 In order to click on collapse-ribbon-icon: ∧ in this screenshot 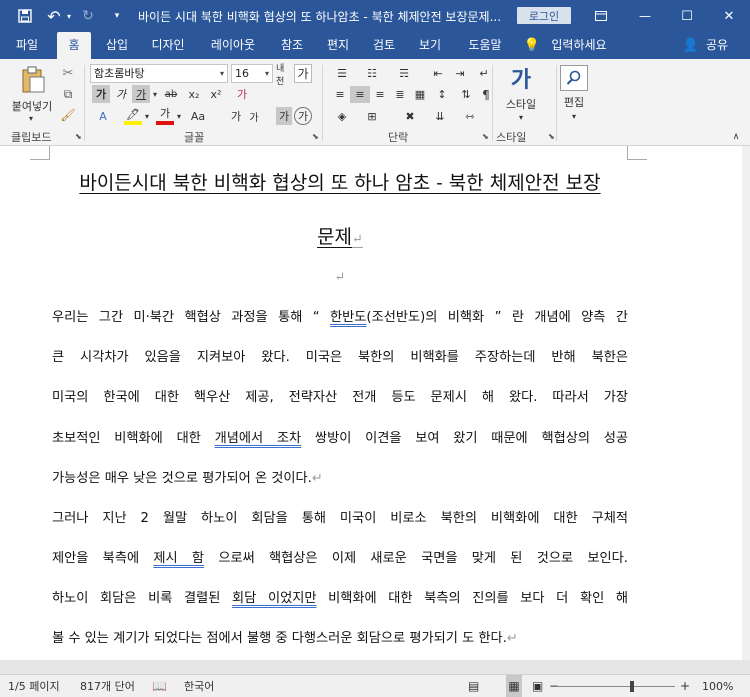, I will do `click(736, 137)`.